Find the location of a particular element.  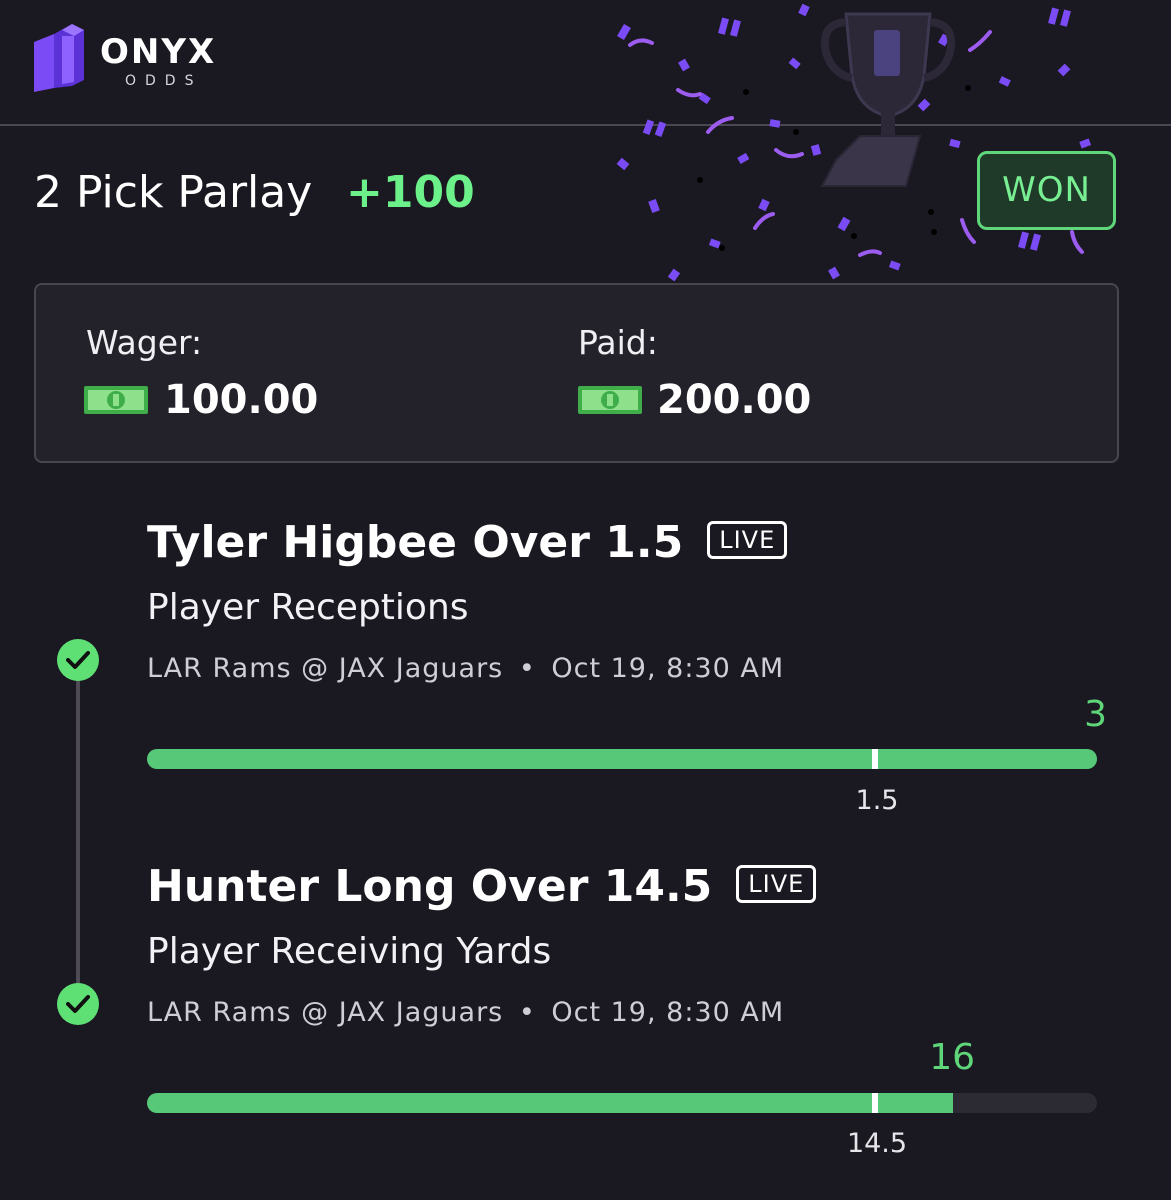

pick-title: Hunter Long Over 14.5 LIVE is located at coordinates (482, 887).